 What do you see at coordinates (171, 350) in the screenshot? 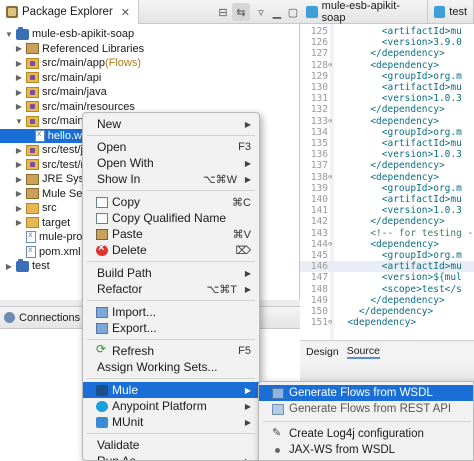
I see `menu-refresh: Refresh F5` at bounding box center [171, 350].